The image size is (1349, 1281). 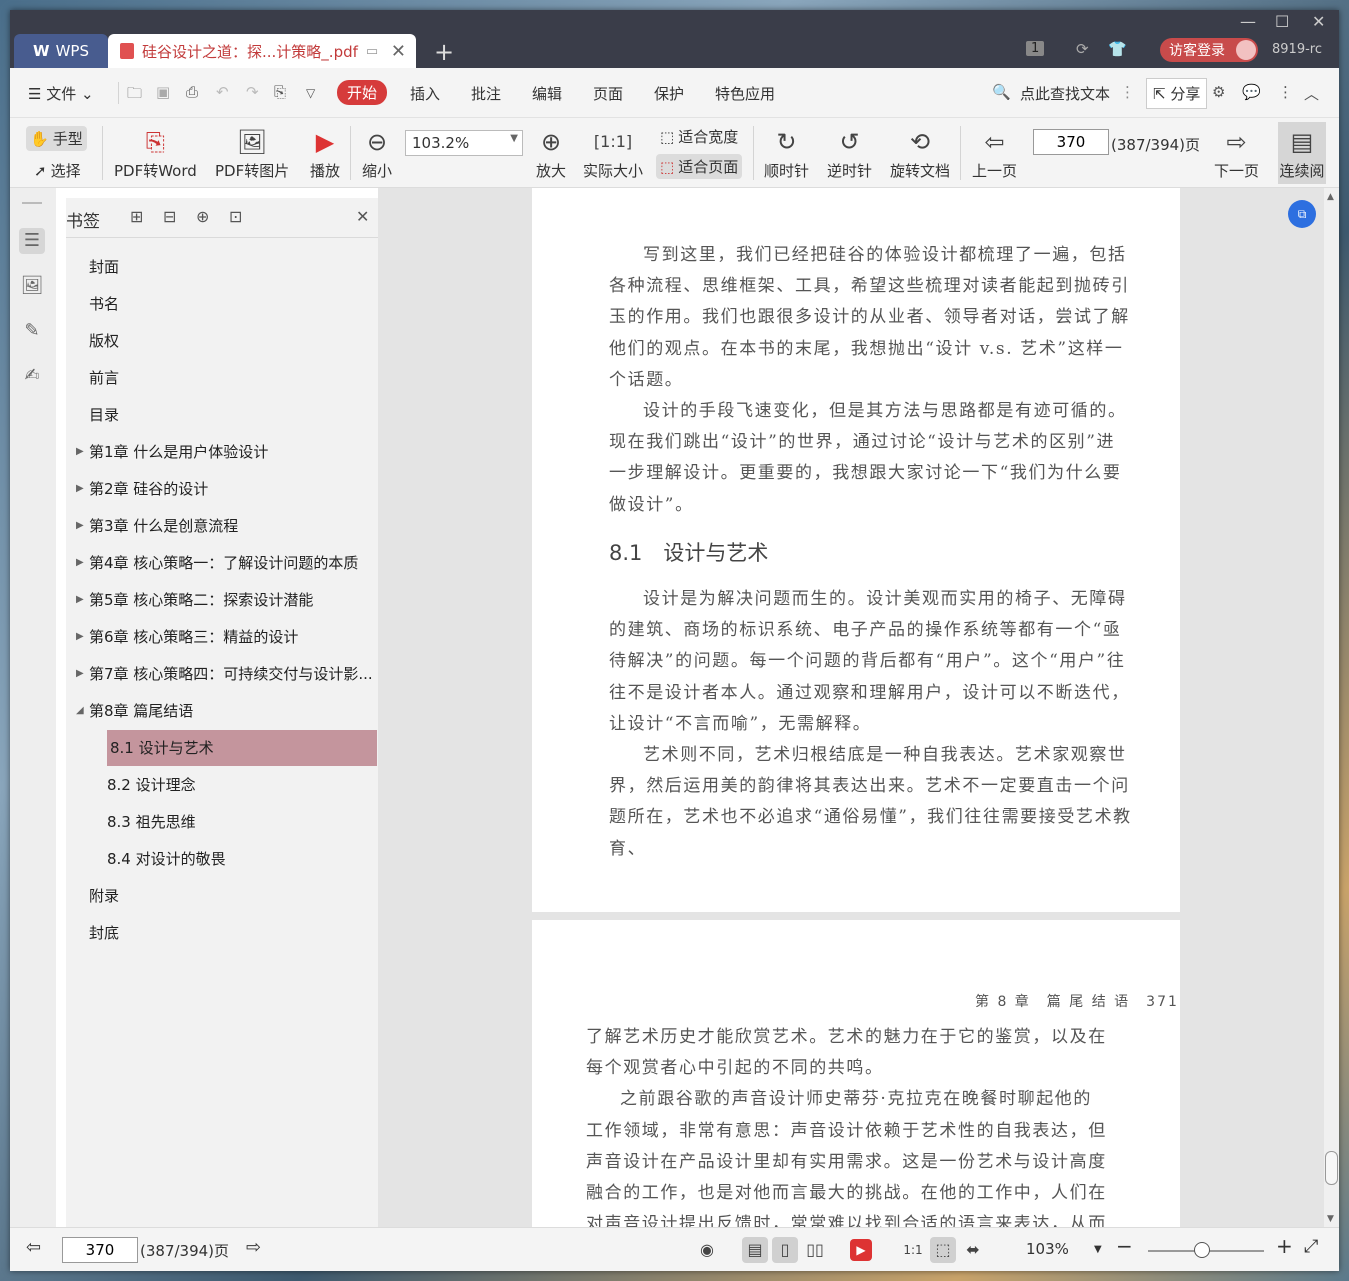 What do you see at coordinates (1311, 93) in the screenshot?
I see `collapse-ribbon-icon: ︿` at bounding box center [1311, 93].